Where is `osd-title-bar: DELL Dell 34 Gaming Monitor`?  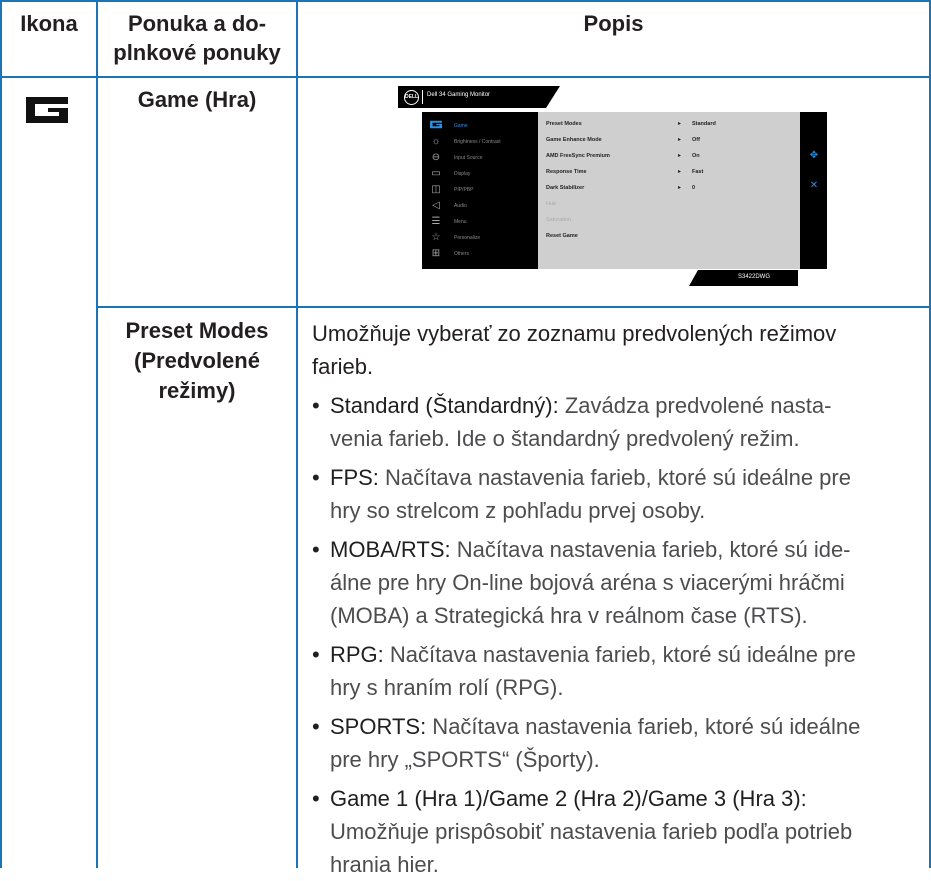
osd-title-bar: DELL Dell 34 Gaming Monitor is located at coordinates (614, 99).